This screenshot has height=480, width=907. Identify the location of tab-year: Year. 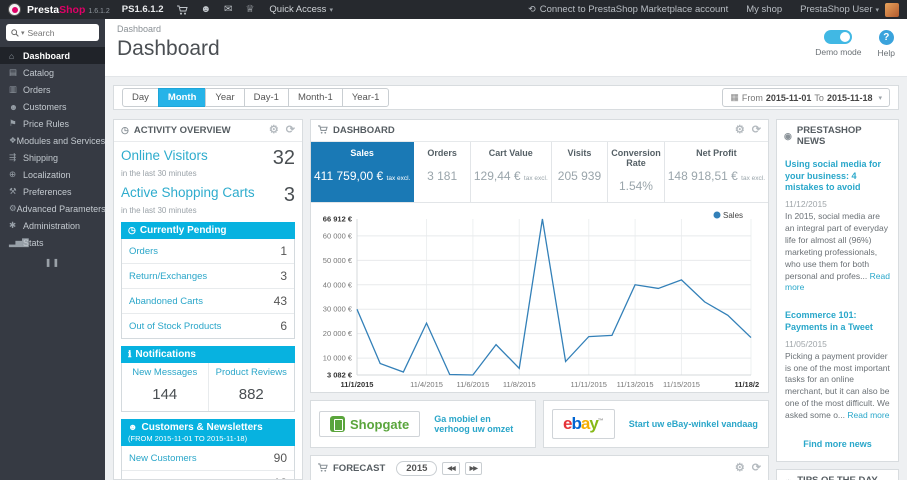
(225, 97).